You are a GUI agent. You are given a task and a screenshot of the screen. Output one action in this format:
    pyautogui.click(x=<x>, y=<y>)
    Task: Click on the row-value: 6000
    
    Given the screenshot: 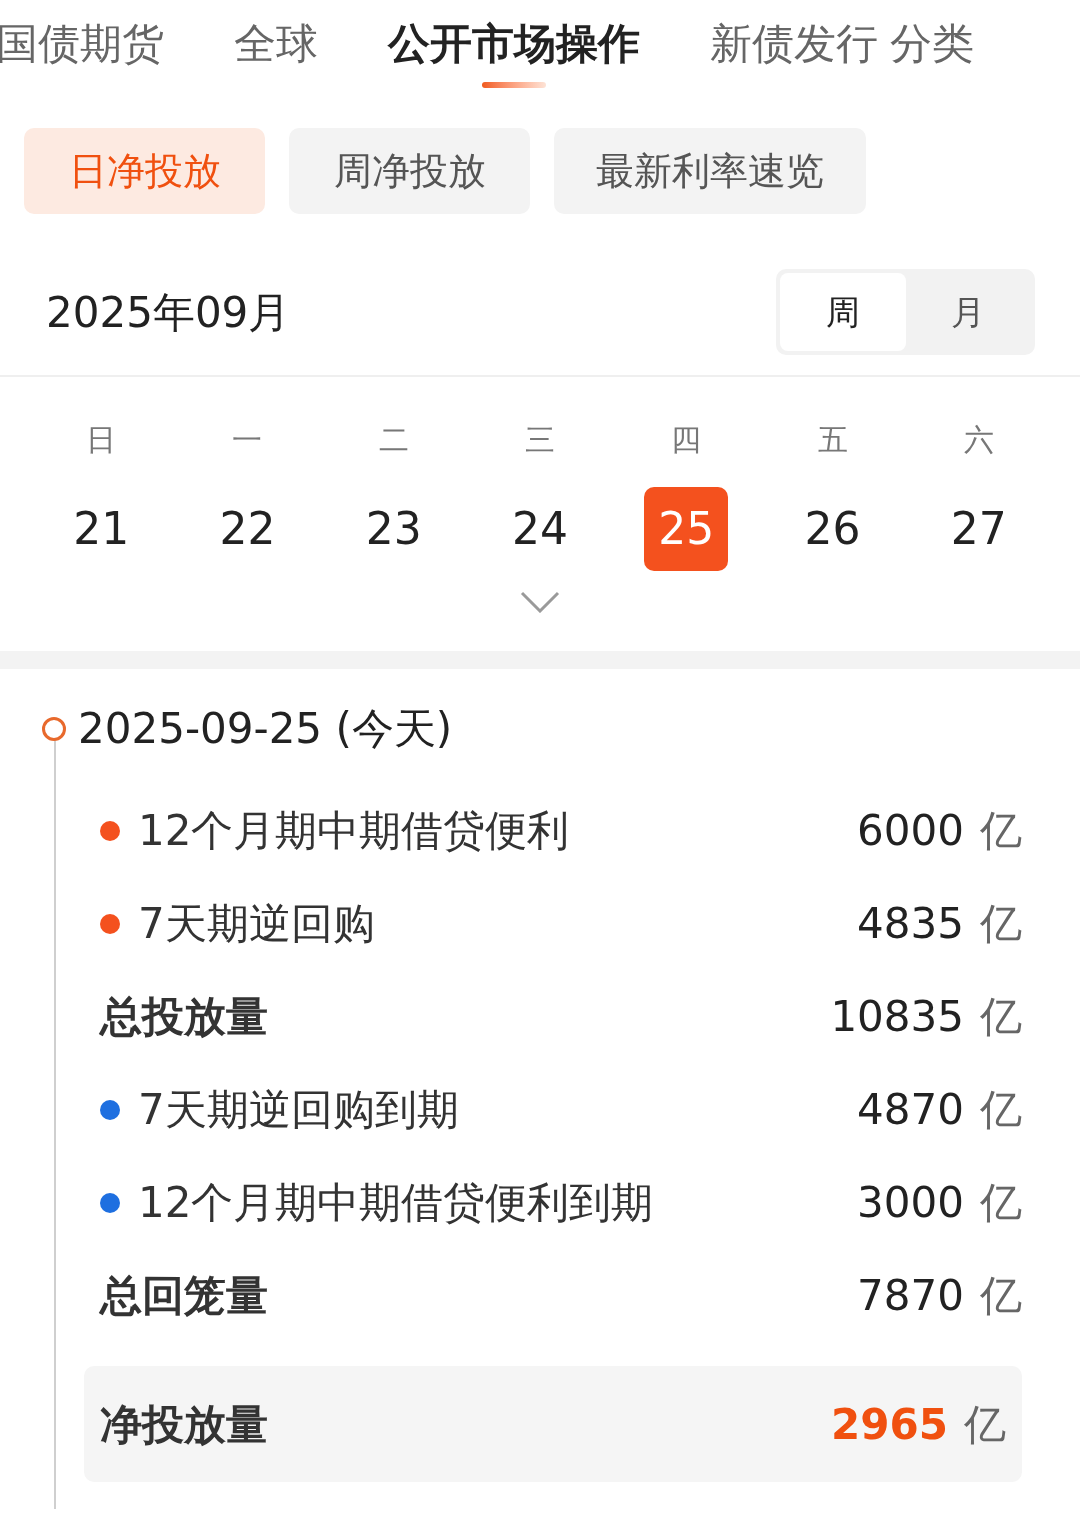 What is the action you would take?
    pyautogui.click(x=910, y=831)
    